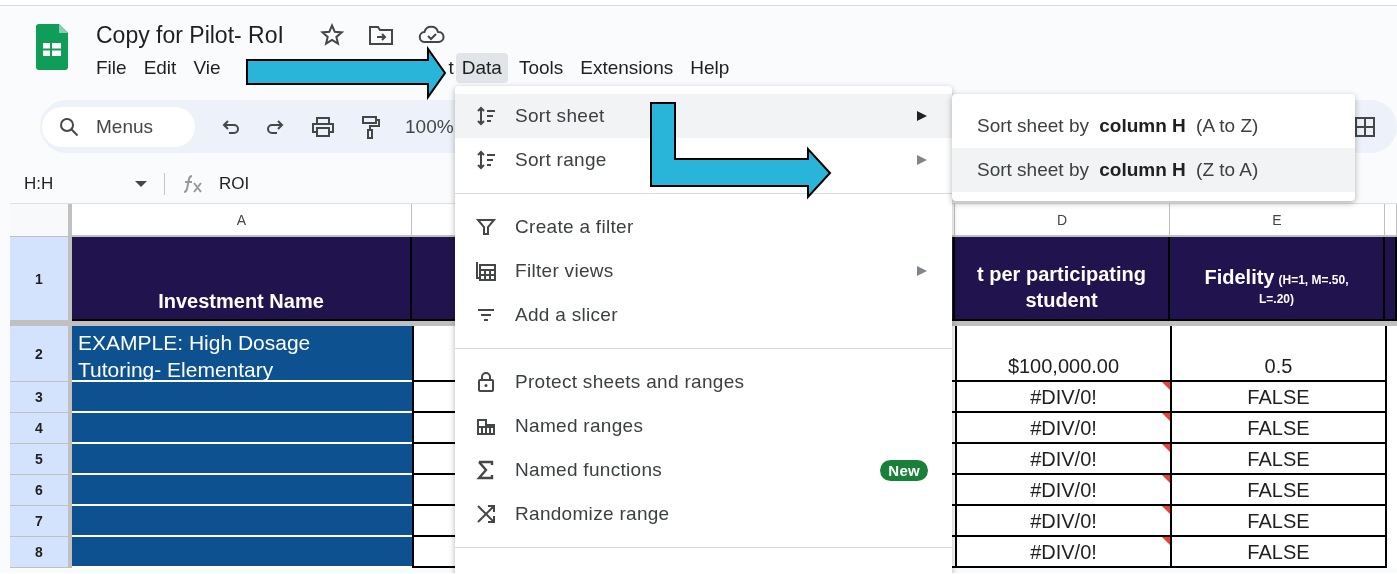  Describe the element at coordinates (380, 35) in the screenshot. I see `folder-icon` at that location.